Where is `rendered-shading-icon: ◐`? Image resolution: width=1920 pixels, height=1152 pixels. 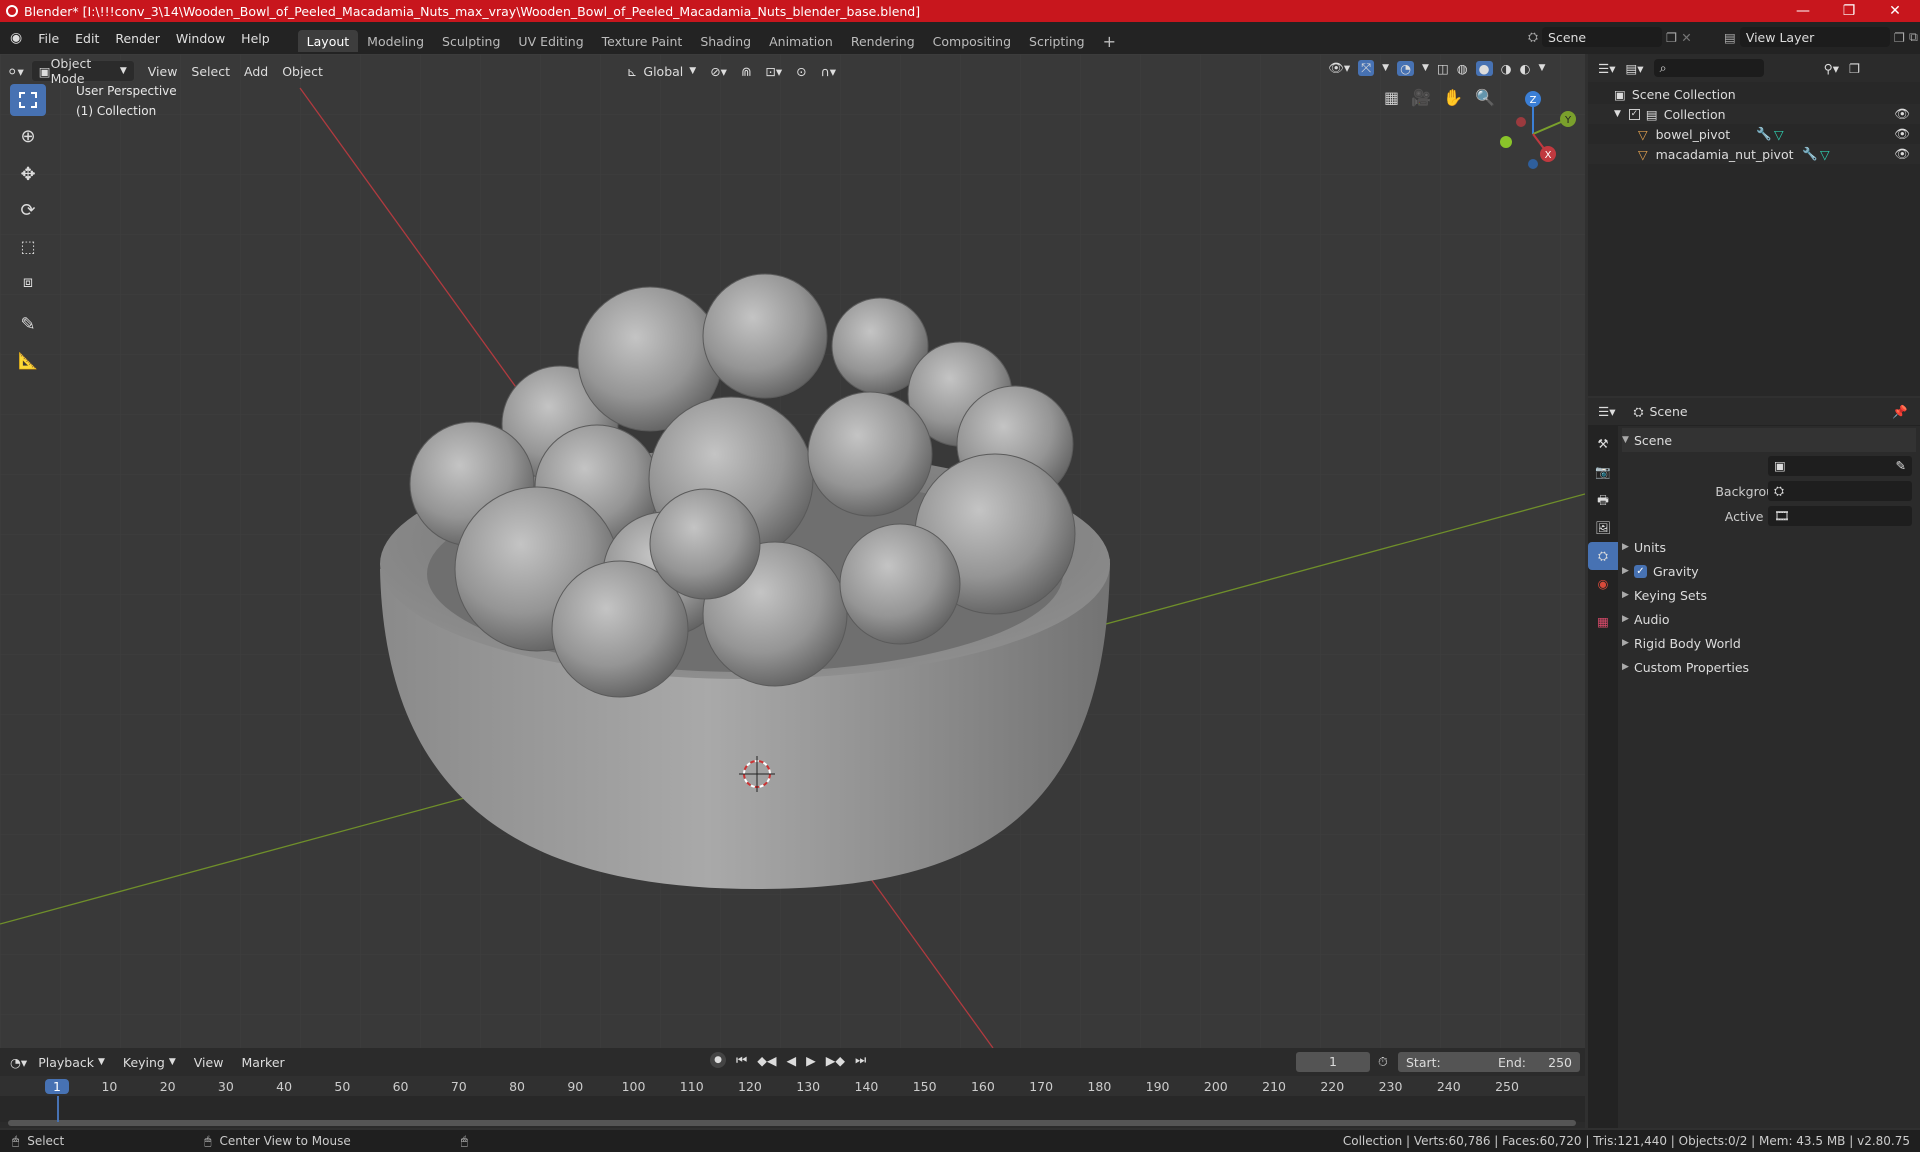
rendered-shading-icon: ◐ is located at coordinates (1525, 68).